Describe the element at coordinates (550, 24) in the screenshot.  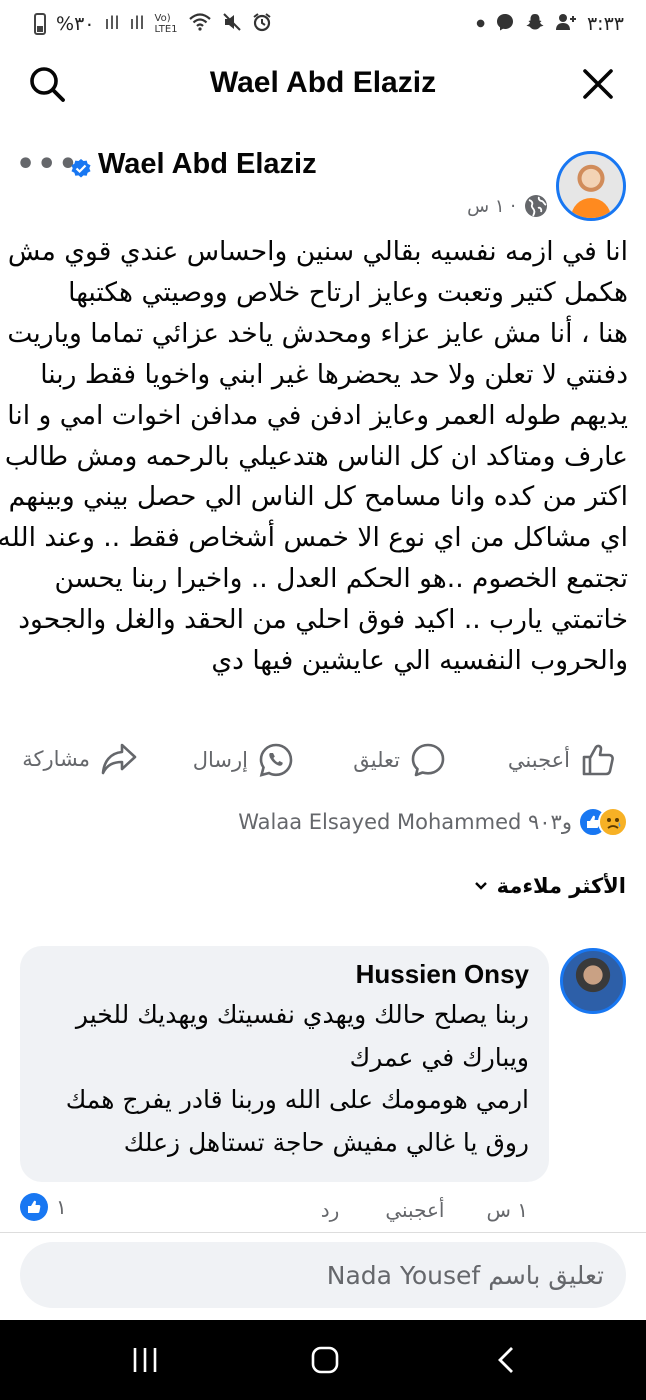
I see `status-bar-right: ● ٣:٣٣` at that location.